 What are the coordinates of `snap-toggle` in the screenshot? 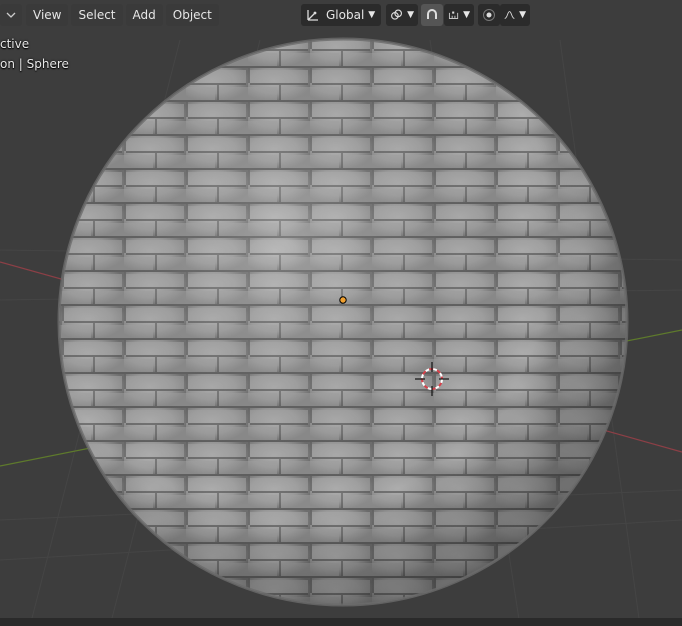 It's located at (432, 15).